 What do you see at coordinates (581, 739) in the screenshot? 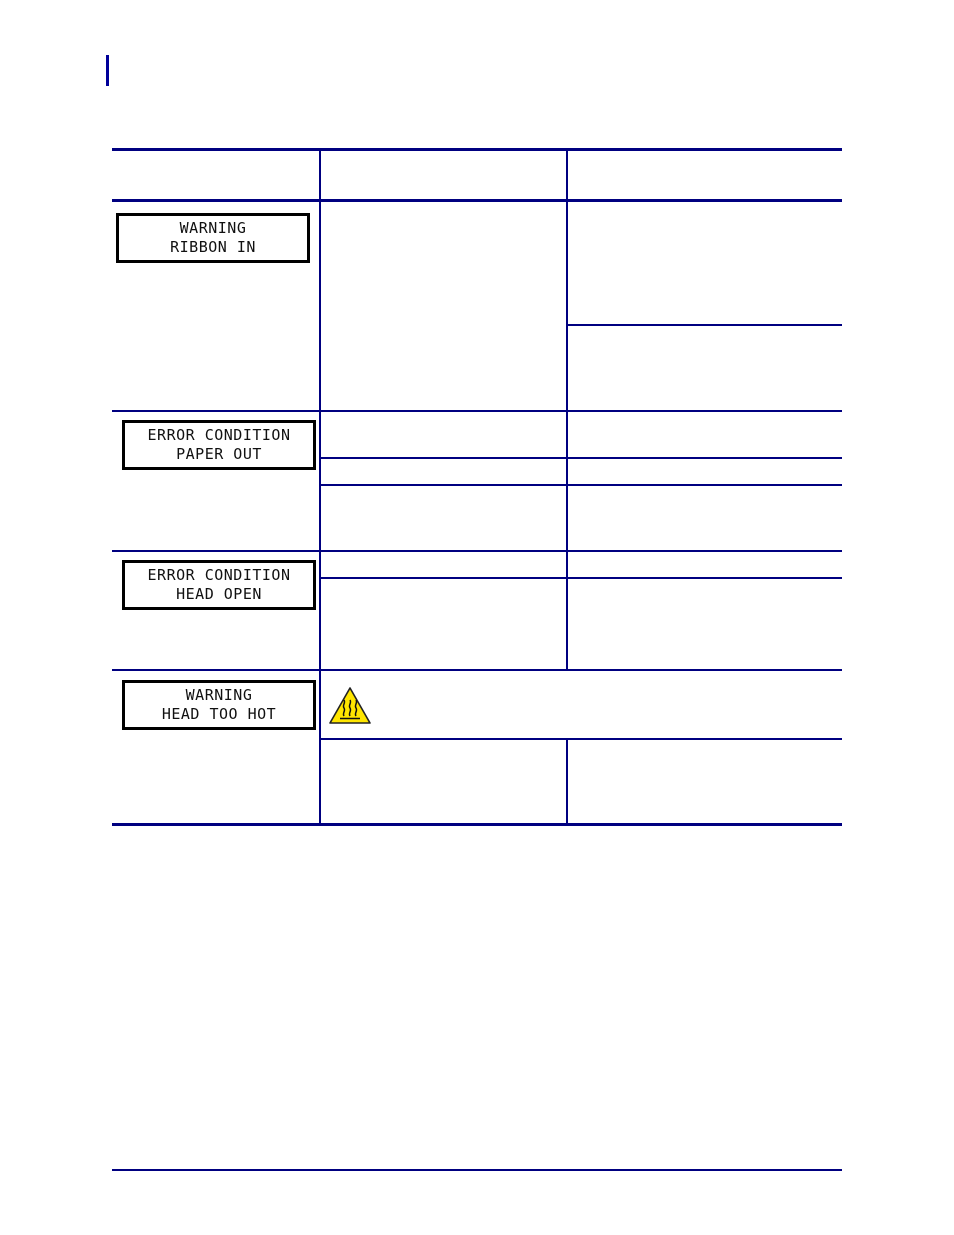
I see `row4-subrule` at bounding box center [581, 739].